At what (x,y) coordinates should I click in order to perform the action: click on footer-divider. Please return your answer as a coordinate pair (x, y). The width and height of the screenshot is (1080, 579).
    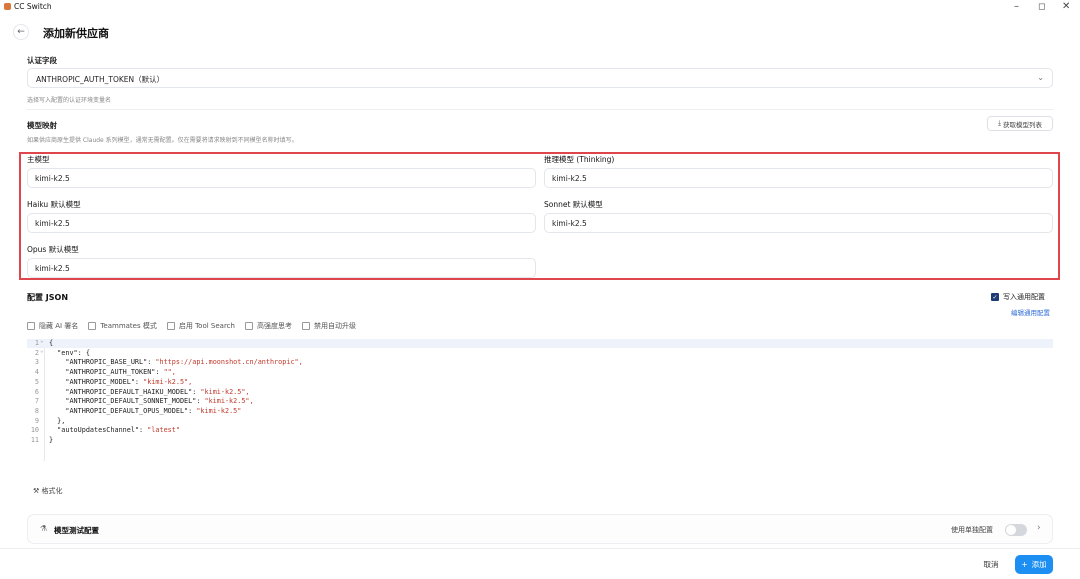
    Looking at the image, I should click on (540, 548).